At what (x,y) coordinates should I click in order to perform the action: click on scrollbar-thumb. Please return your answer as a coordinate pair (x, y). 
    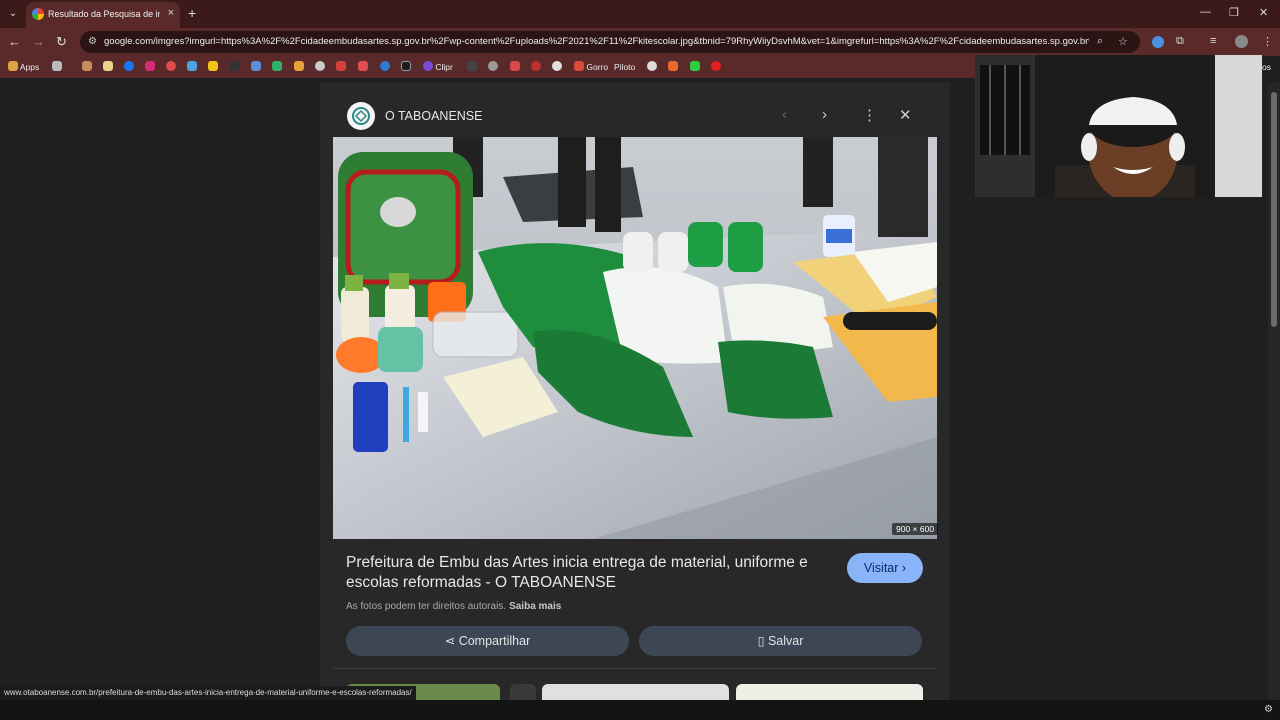
    Looking at the image, I should click on (1274, 209).